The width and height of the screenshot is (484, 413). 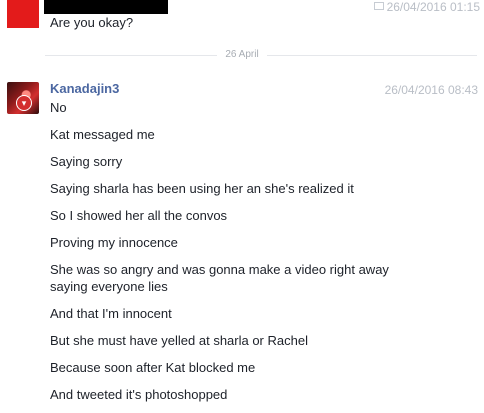 What do you see at coordinates (84, 88) in the screenshot?
I see `sender-name: Kanadajin3` at bounding box center [84, 88].